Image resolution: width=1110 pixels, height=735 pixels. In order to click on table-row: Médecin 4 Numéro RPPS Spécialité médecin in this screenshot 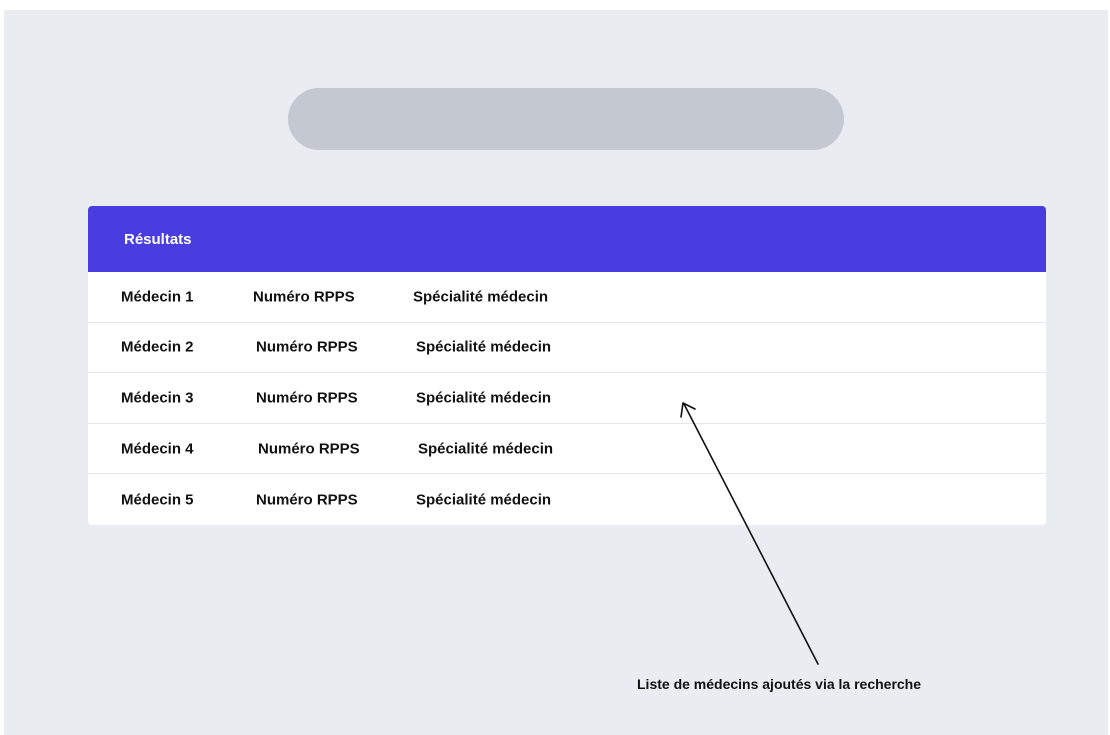, I will do `click(567, 449)`.